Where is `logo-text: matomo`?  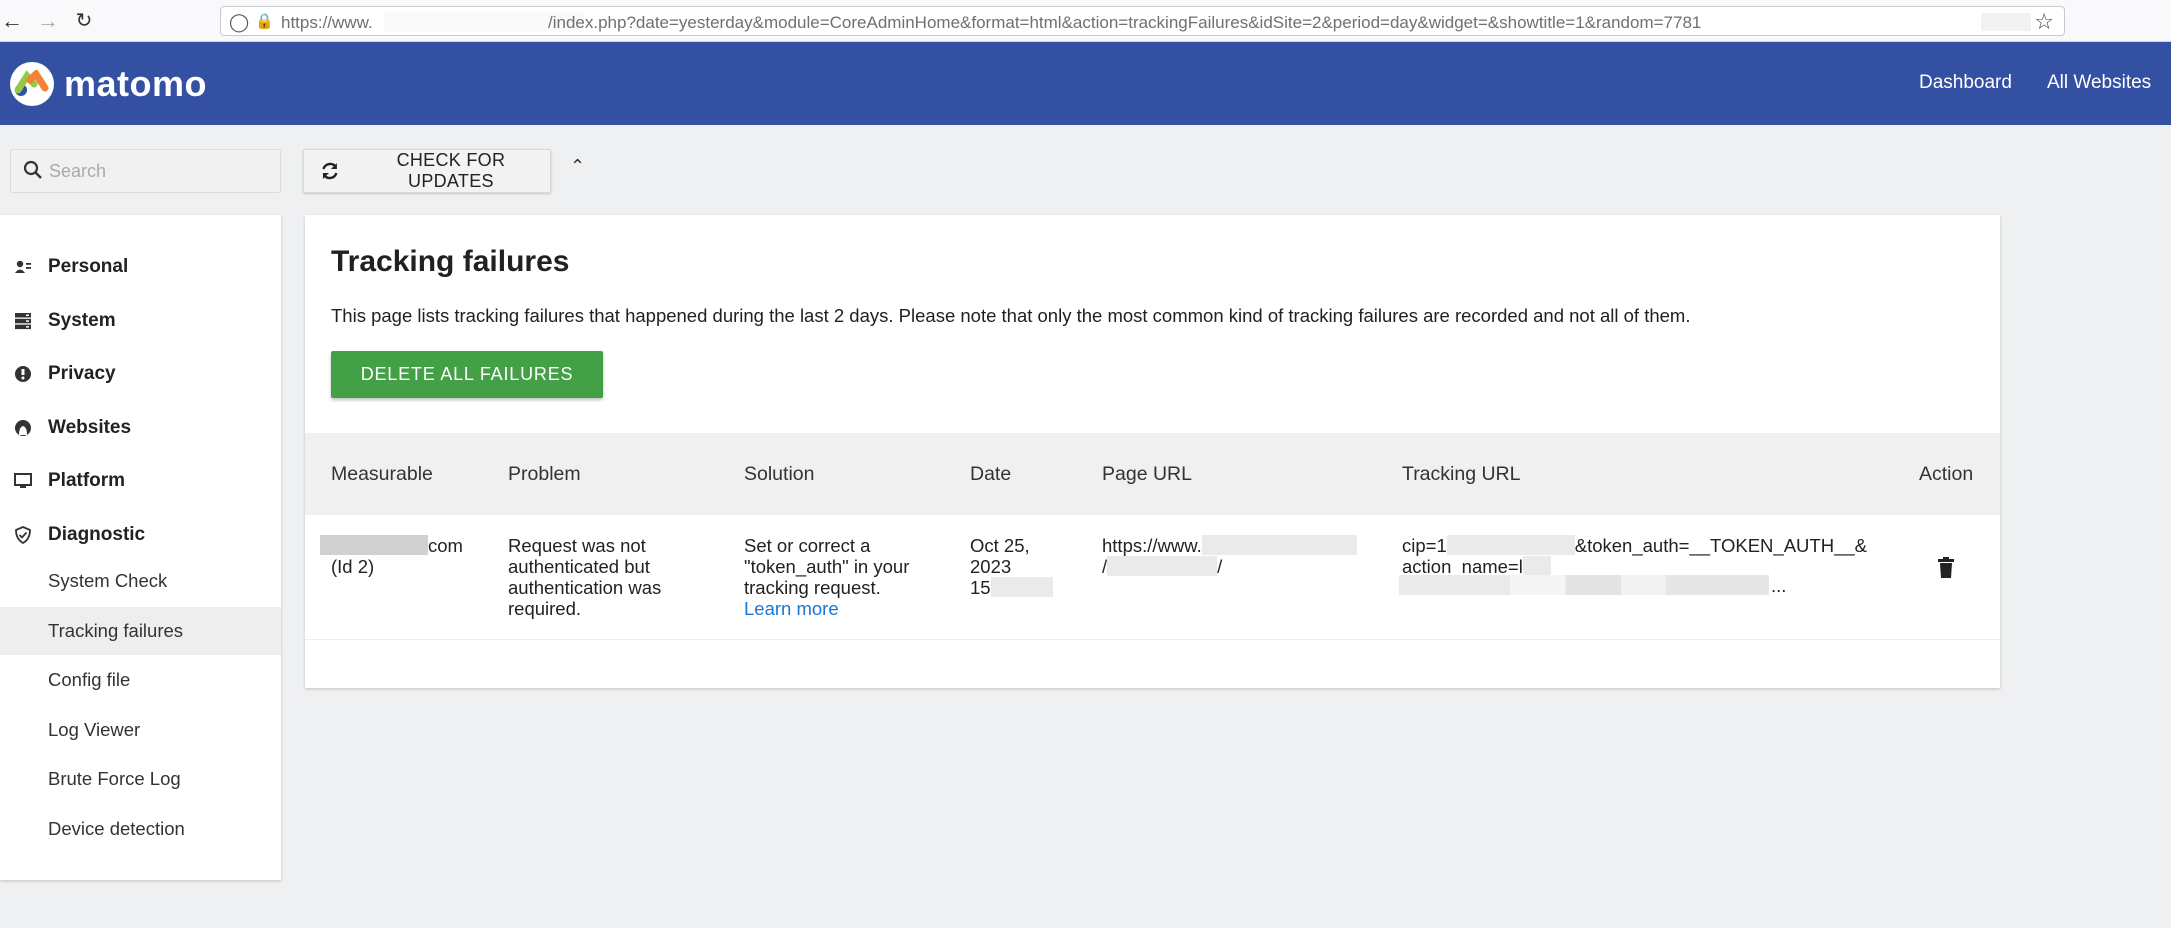 logo-text: matomo is located at coordinates (136, 83).